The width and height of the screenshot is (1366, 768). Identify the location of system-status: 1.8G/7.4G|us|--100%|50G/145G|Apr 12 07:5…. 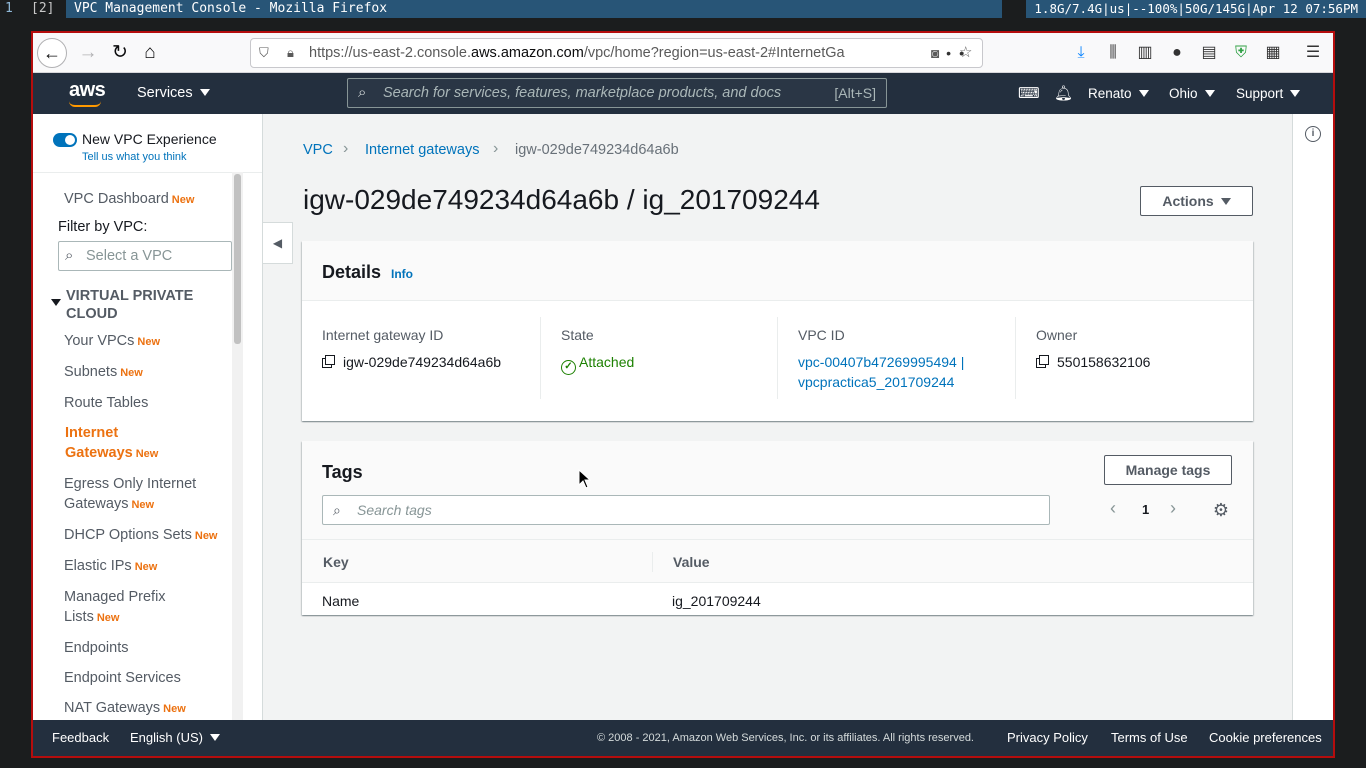
(1196, 9).